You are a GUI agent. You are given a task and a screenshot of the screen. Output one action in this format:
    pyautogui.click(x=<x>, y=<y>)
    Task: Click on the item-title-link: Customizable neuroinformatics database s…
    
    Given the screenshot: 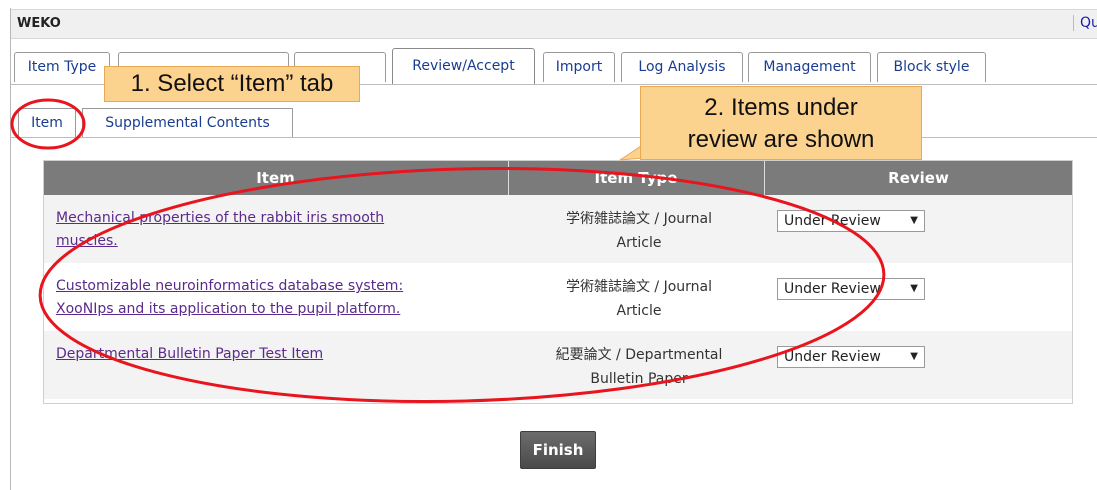 What is the action you would take?
    pyautogui.click(x=229, y=286)
    